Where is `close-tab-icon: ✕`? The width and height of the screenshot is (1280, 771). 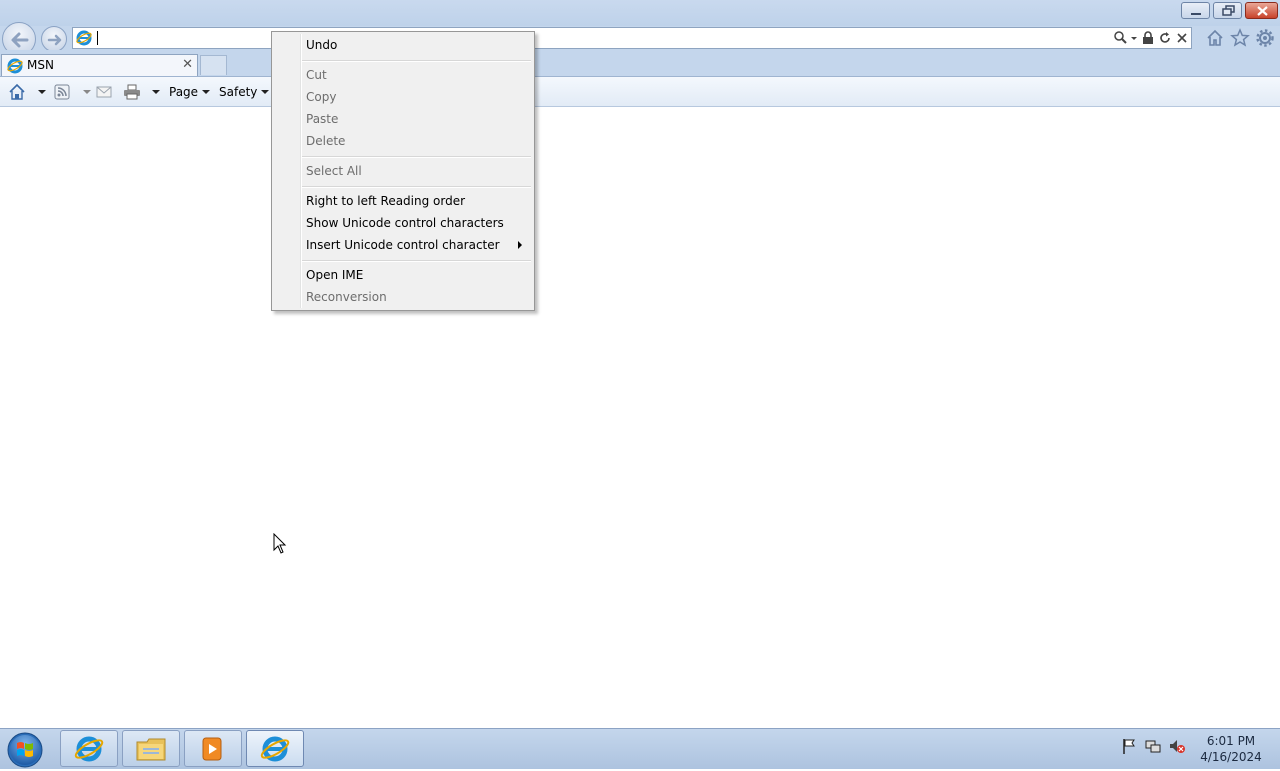 close-tab-icon: ✕ is located at coordinates (187, 64).